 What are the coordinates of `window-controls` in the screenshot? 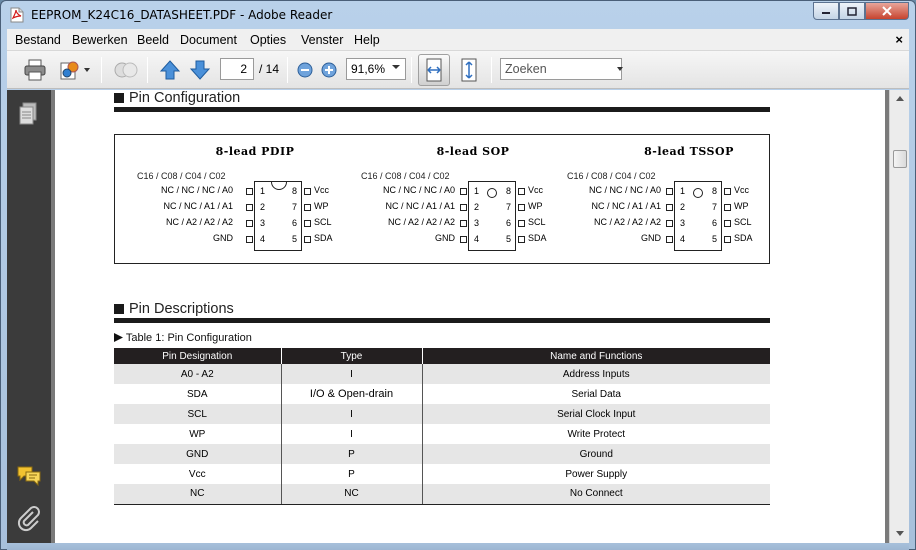 It's located at (861, 11).